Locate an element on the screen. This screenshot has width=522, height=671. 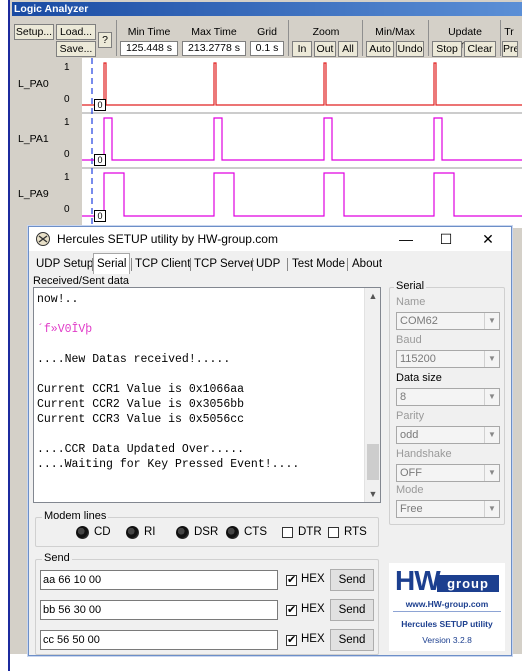
tab-tcp-server: TCP Server is located at coordinates (224, 264).